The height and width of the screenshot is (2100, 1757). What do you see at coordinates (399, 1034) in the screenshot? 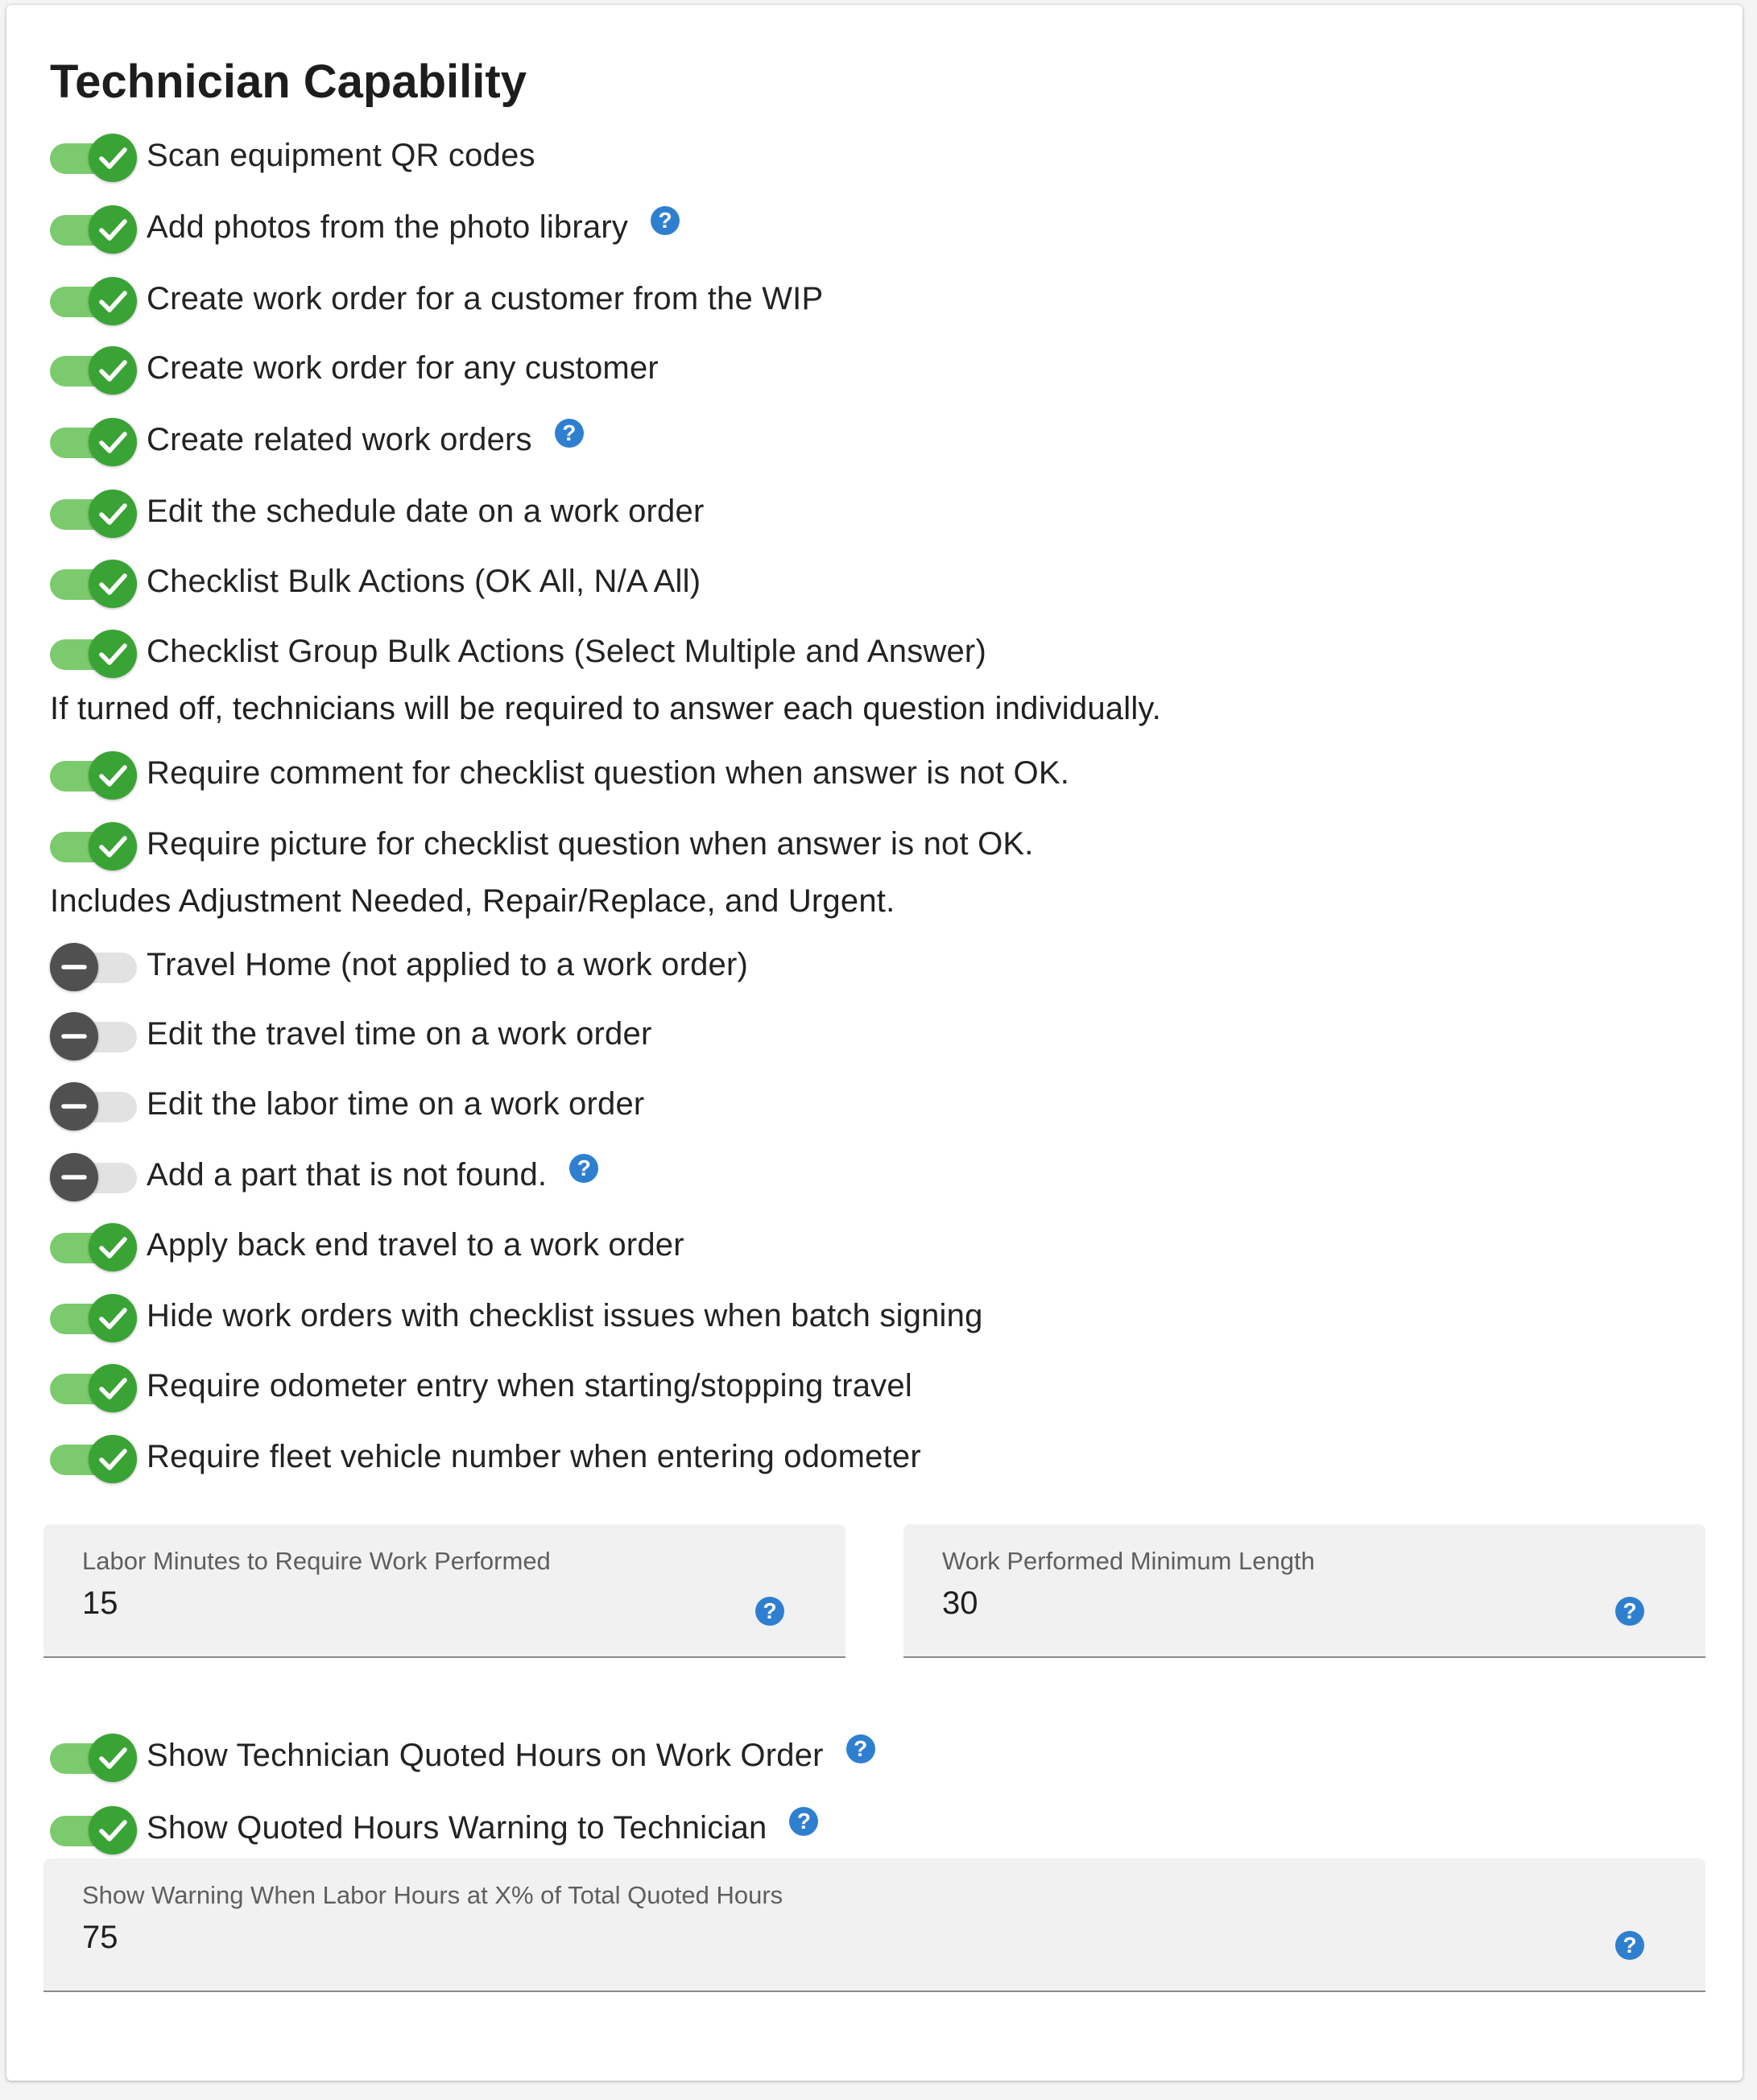
I see `setting-label: Edit the travel time on a work order` at bounding box center [399, 1034].